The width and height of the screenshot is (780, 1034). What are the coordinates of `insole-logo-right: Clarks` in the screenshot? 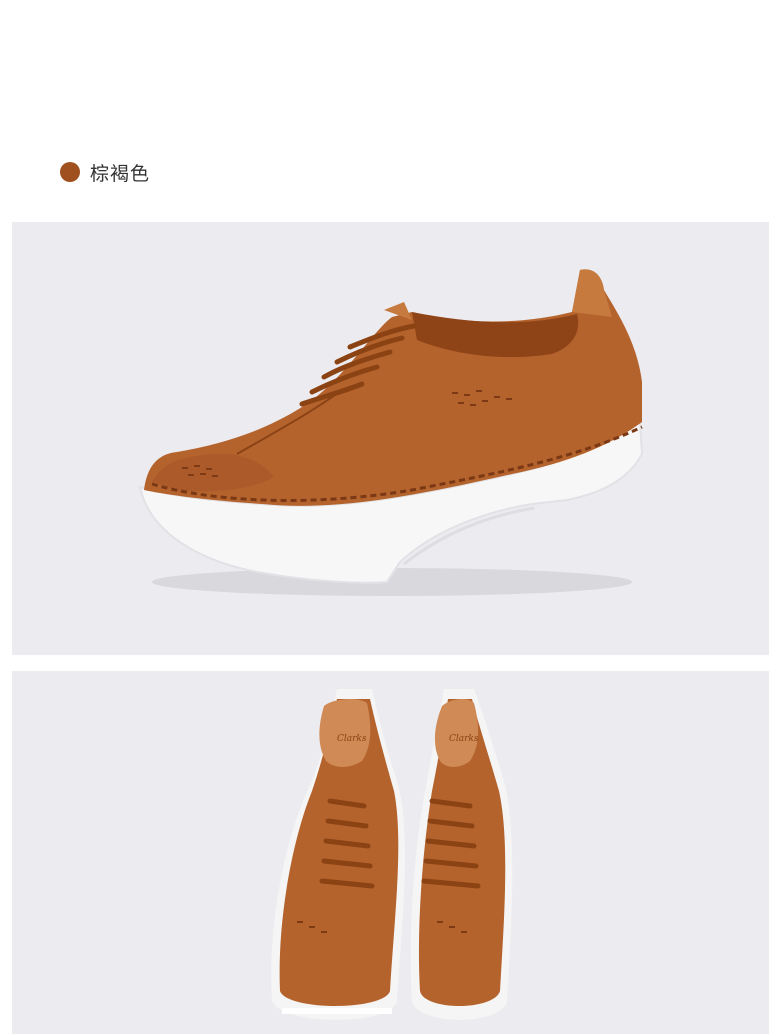 It's located at (464, 739).